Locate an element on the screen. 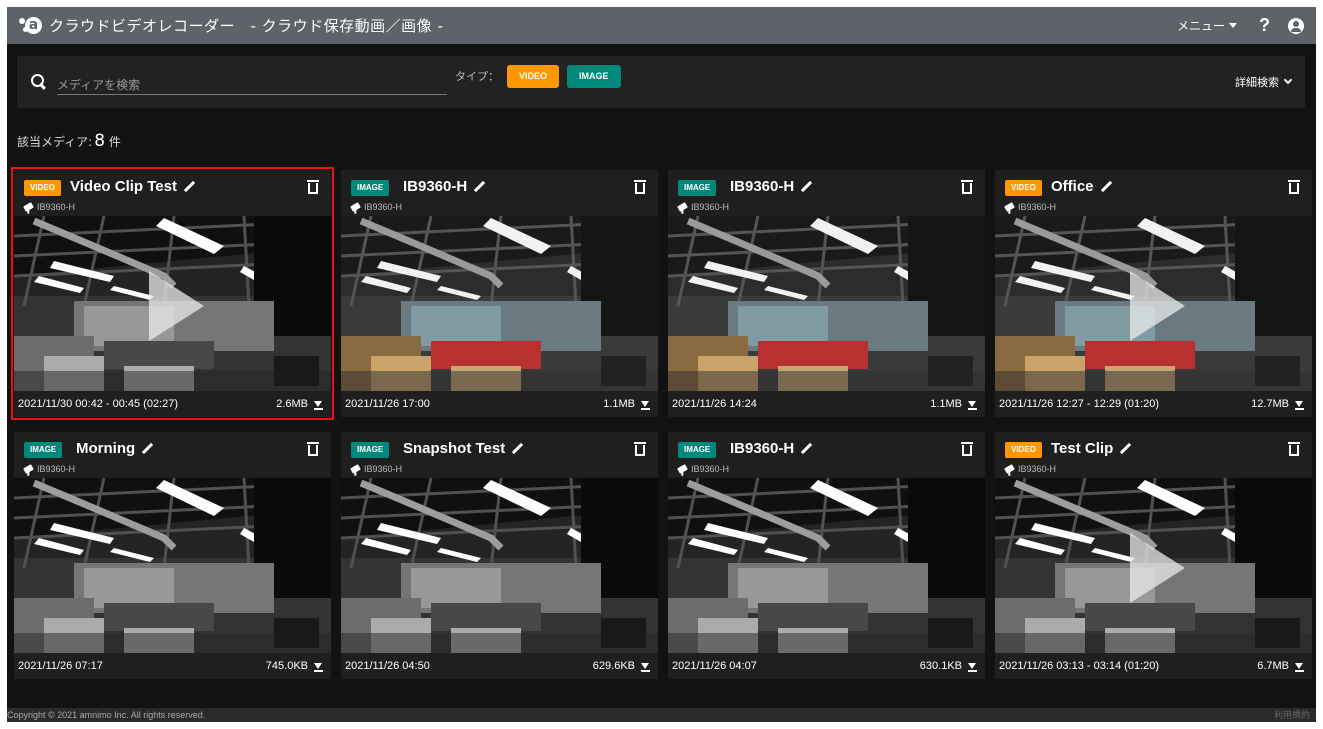 The width and height of the screenshot is (1323, 729). amnimo-logo-icon: a is located at coordinates (30, 26).